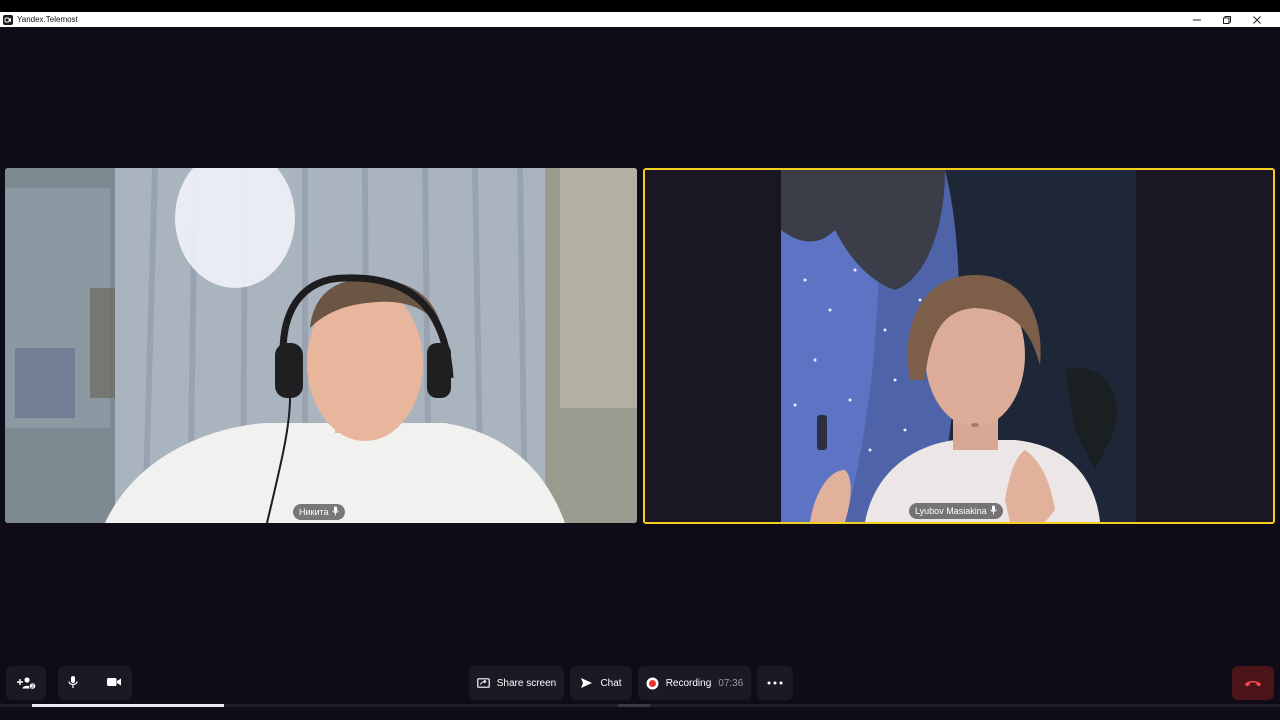  Describe the element at coordinates (731, 683) in the screenshot. I see `recording-timer: 07:36` at that location.